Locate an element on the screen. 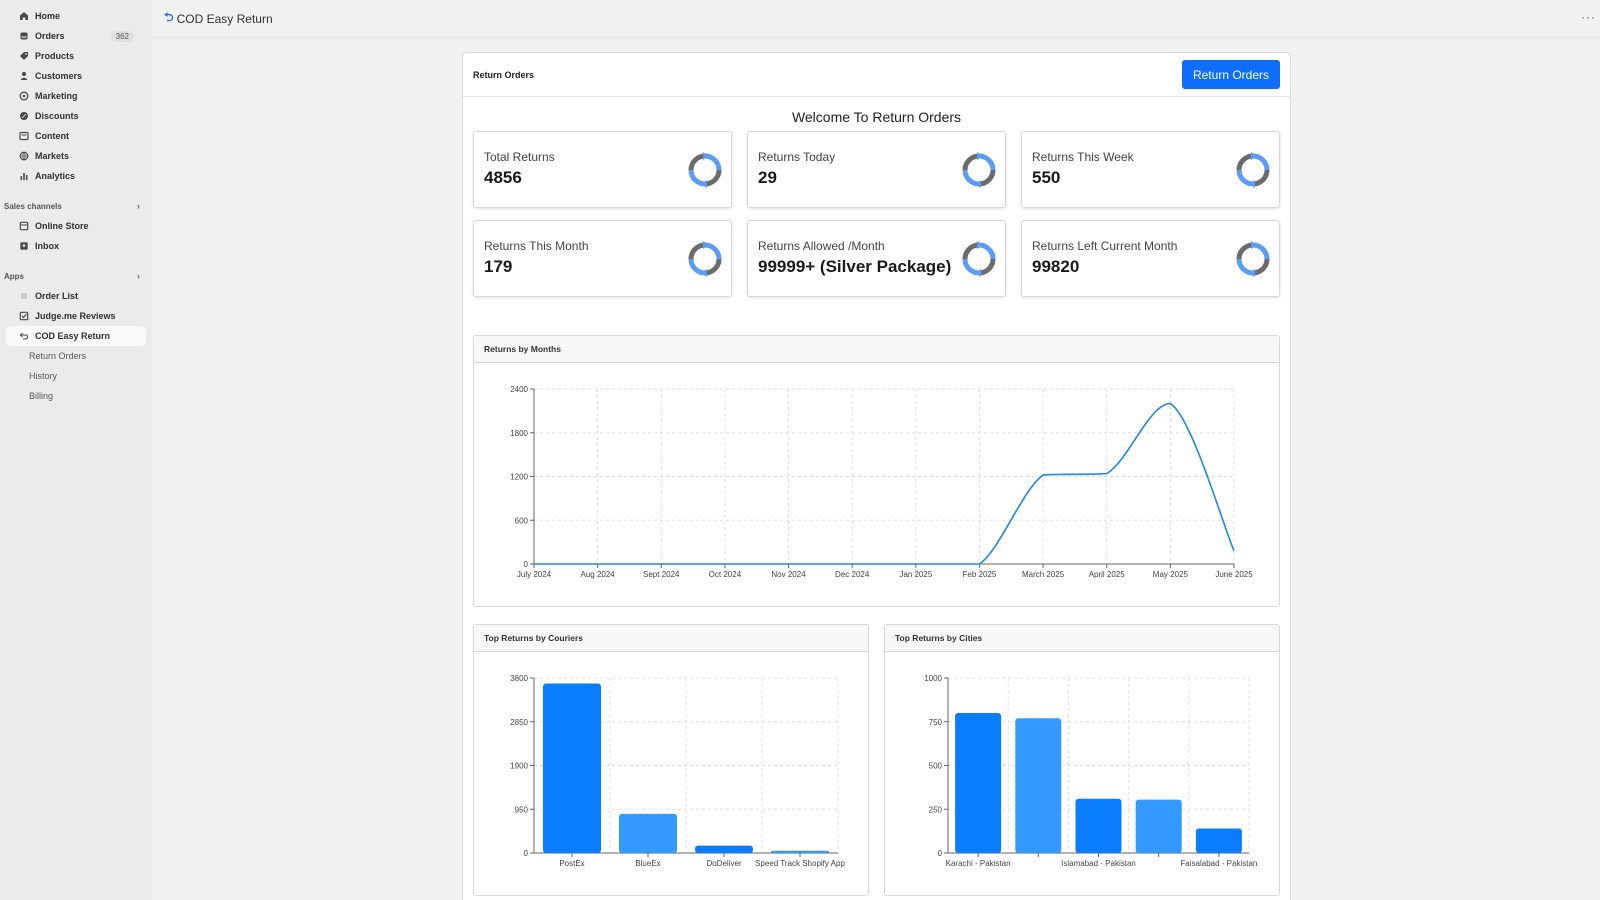 The height and width of the screenshot is (900, 1600). y-tick-label: 500 is located at coordinates (936, 766).